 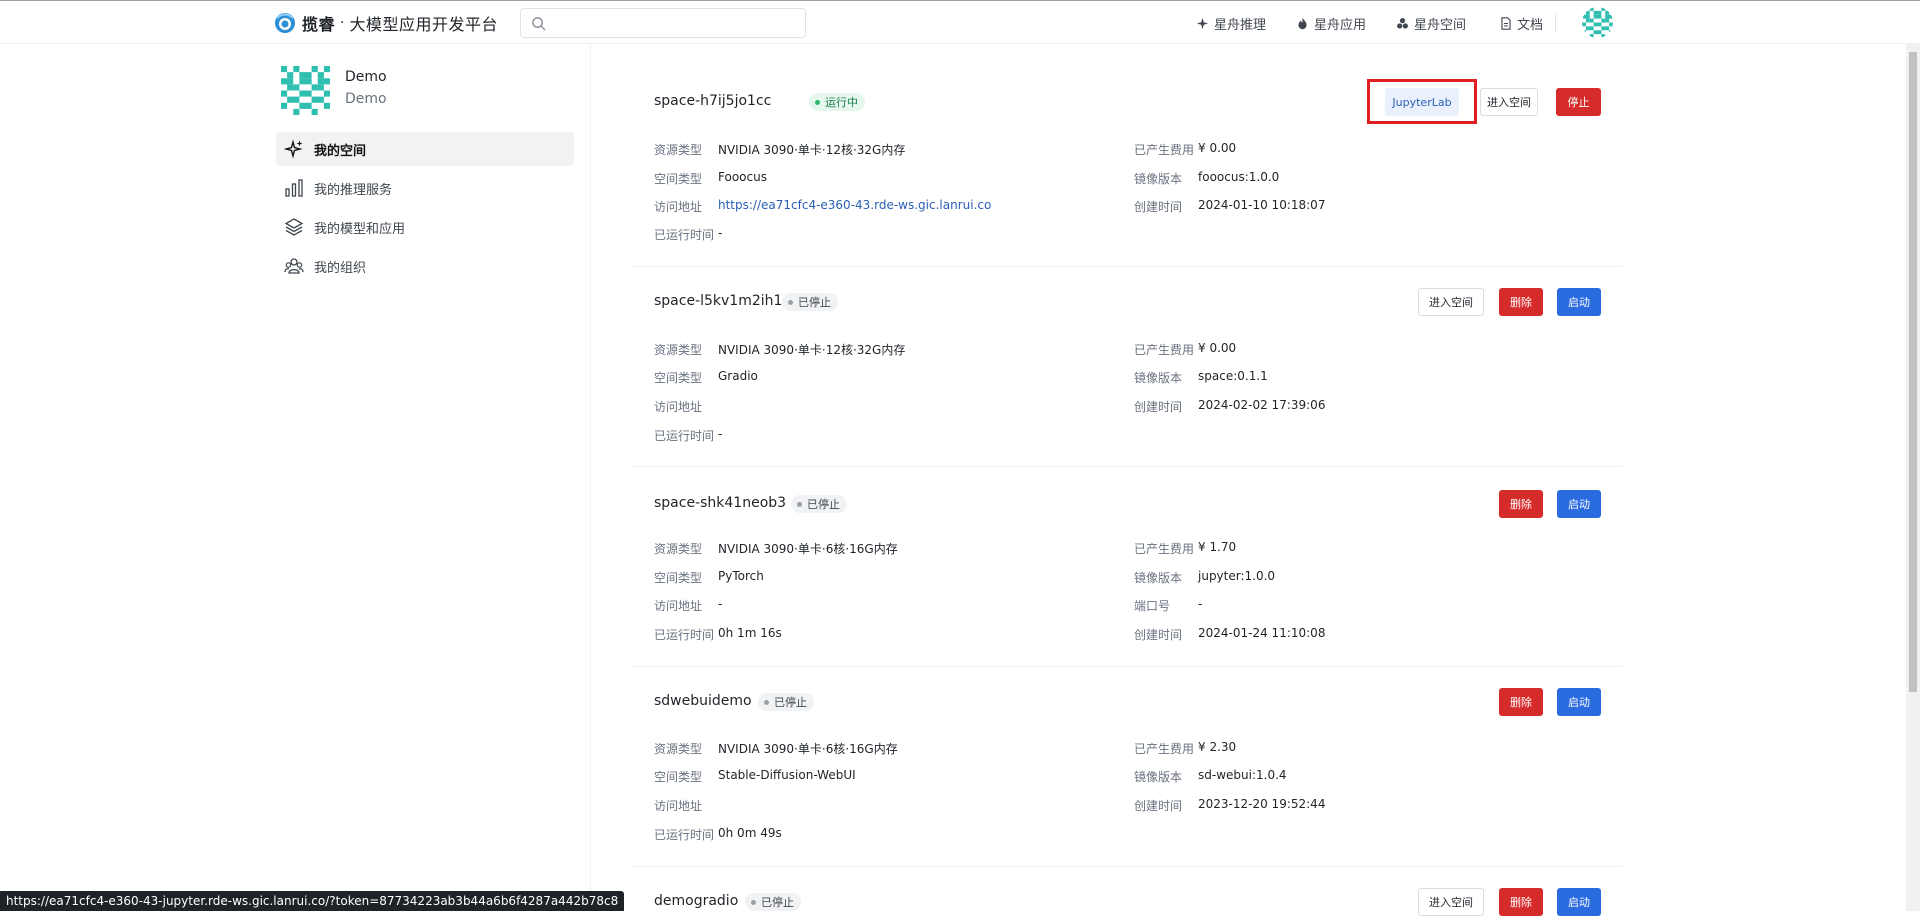 What do you see at coordinates (366, 77) in the screenshot?
I see `profile-name: Demo` at bounding box center [366, 77].